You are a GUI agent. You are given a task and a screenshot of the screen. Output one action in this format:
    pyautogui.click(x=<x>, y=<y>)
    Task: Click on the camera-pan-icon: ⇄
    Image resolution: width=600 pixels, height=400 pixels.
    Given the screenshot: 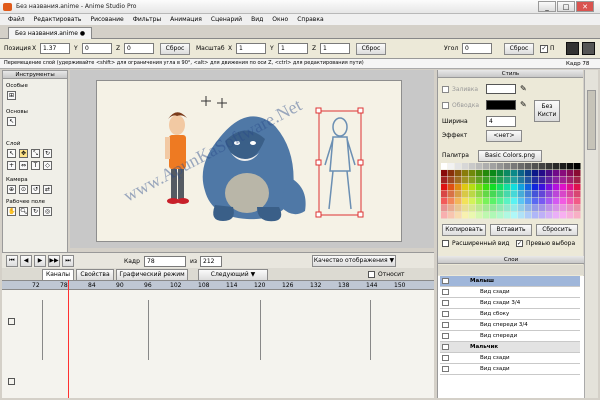 What is the action you would take?
    pyautogui.click(x=47, y=189)
    